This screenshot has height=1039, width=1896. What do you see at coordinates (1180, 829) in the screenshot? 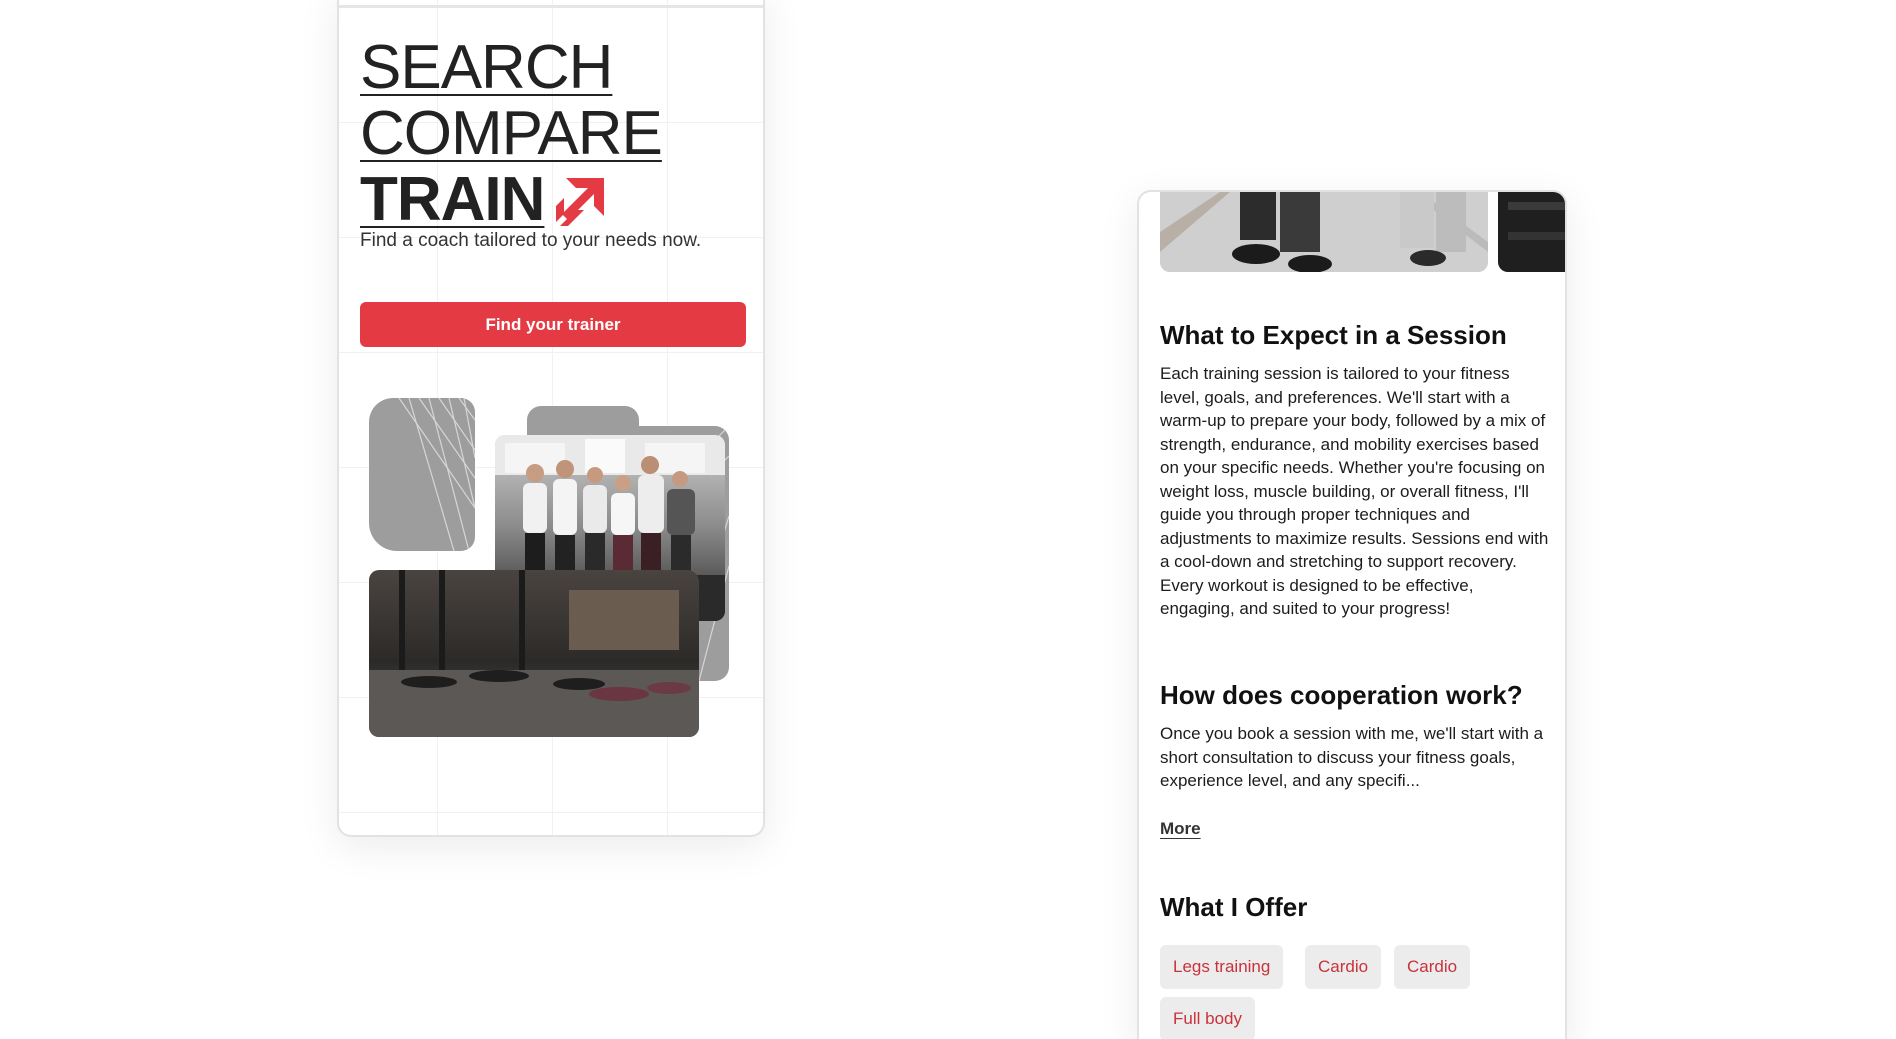
I see `more-link: More` at bounding box center [1180, 829].